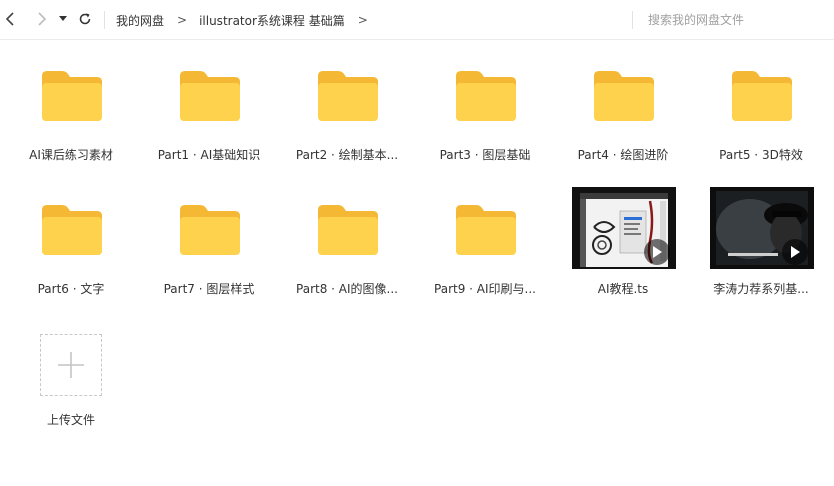 Image resolution: width=834 pixels, height=486 pixels. I want to click on refresh-icon, so click(85, 19).